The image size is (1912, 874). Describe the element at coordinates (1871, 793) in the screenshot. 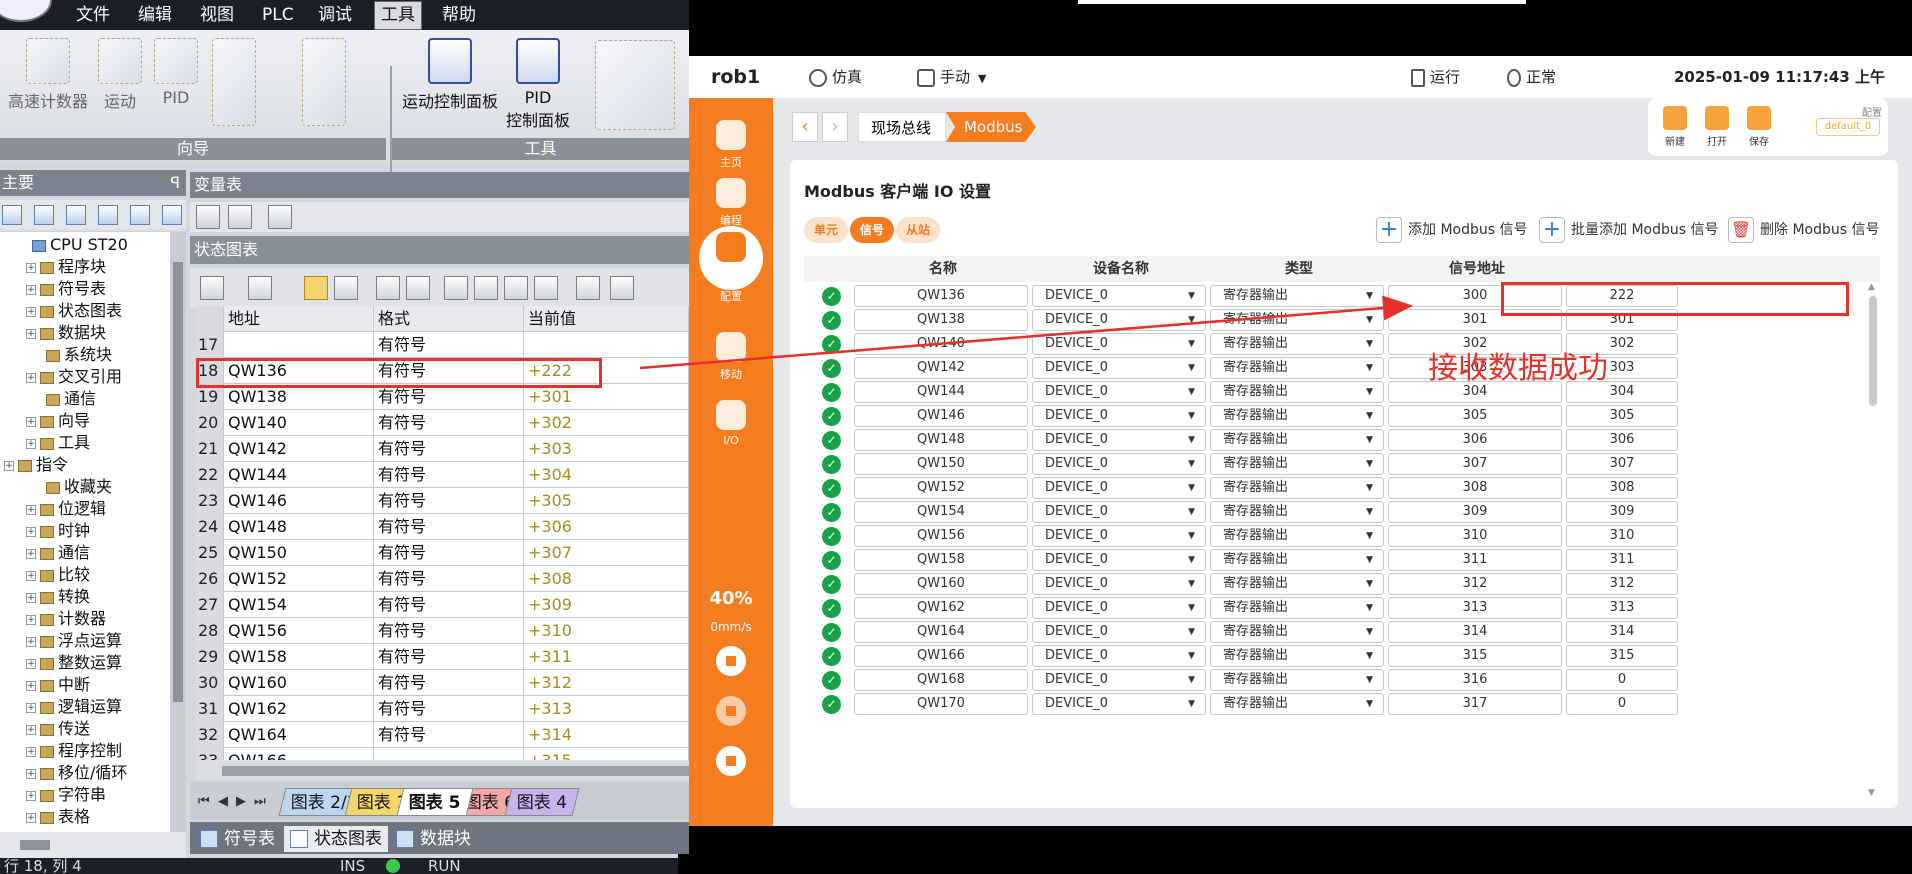

I see `scroll-down-icon: ▼` at that location.